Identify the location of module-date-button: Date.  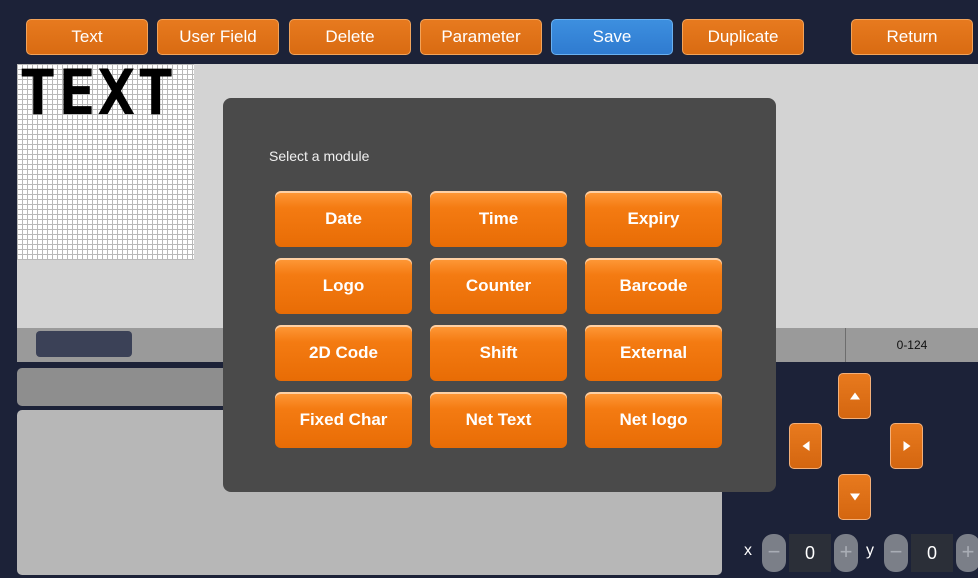
(343, 219).